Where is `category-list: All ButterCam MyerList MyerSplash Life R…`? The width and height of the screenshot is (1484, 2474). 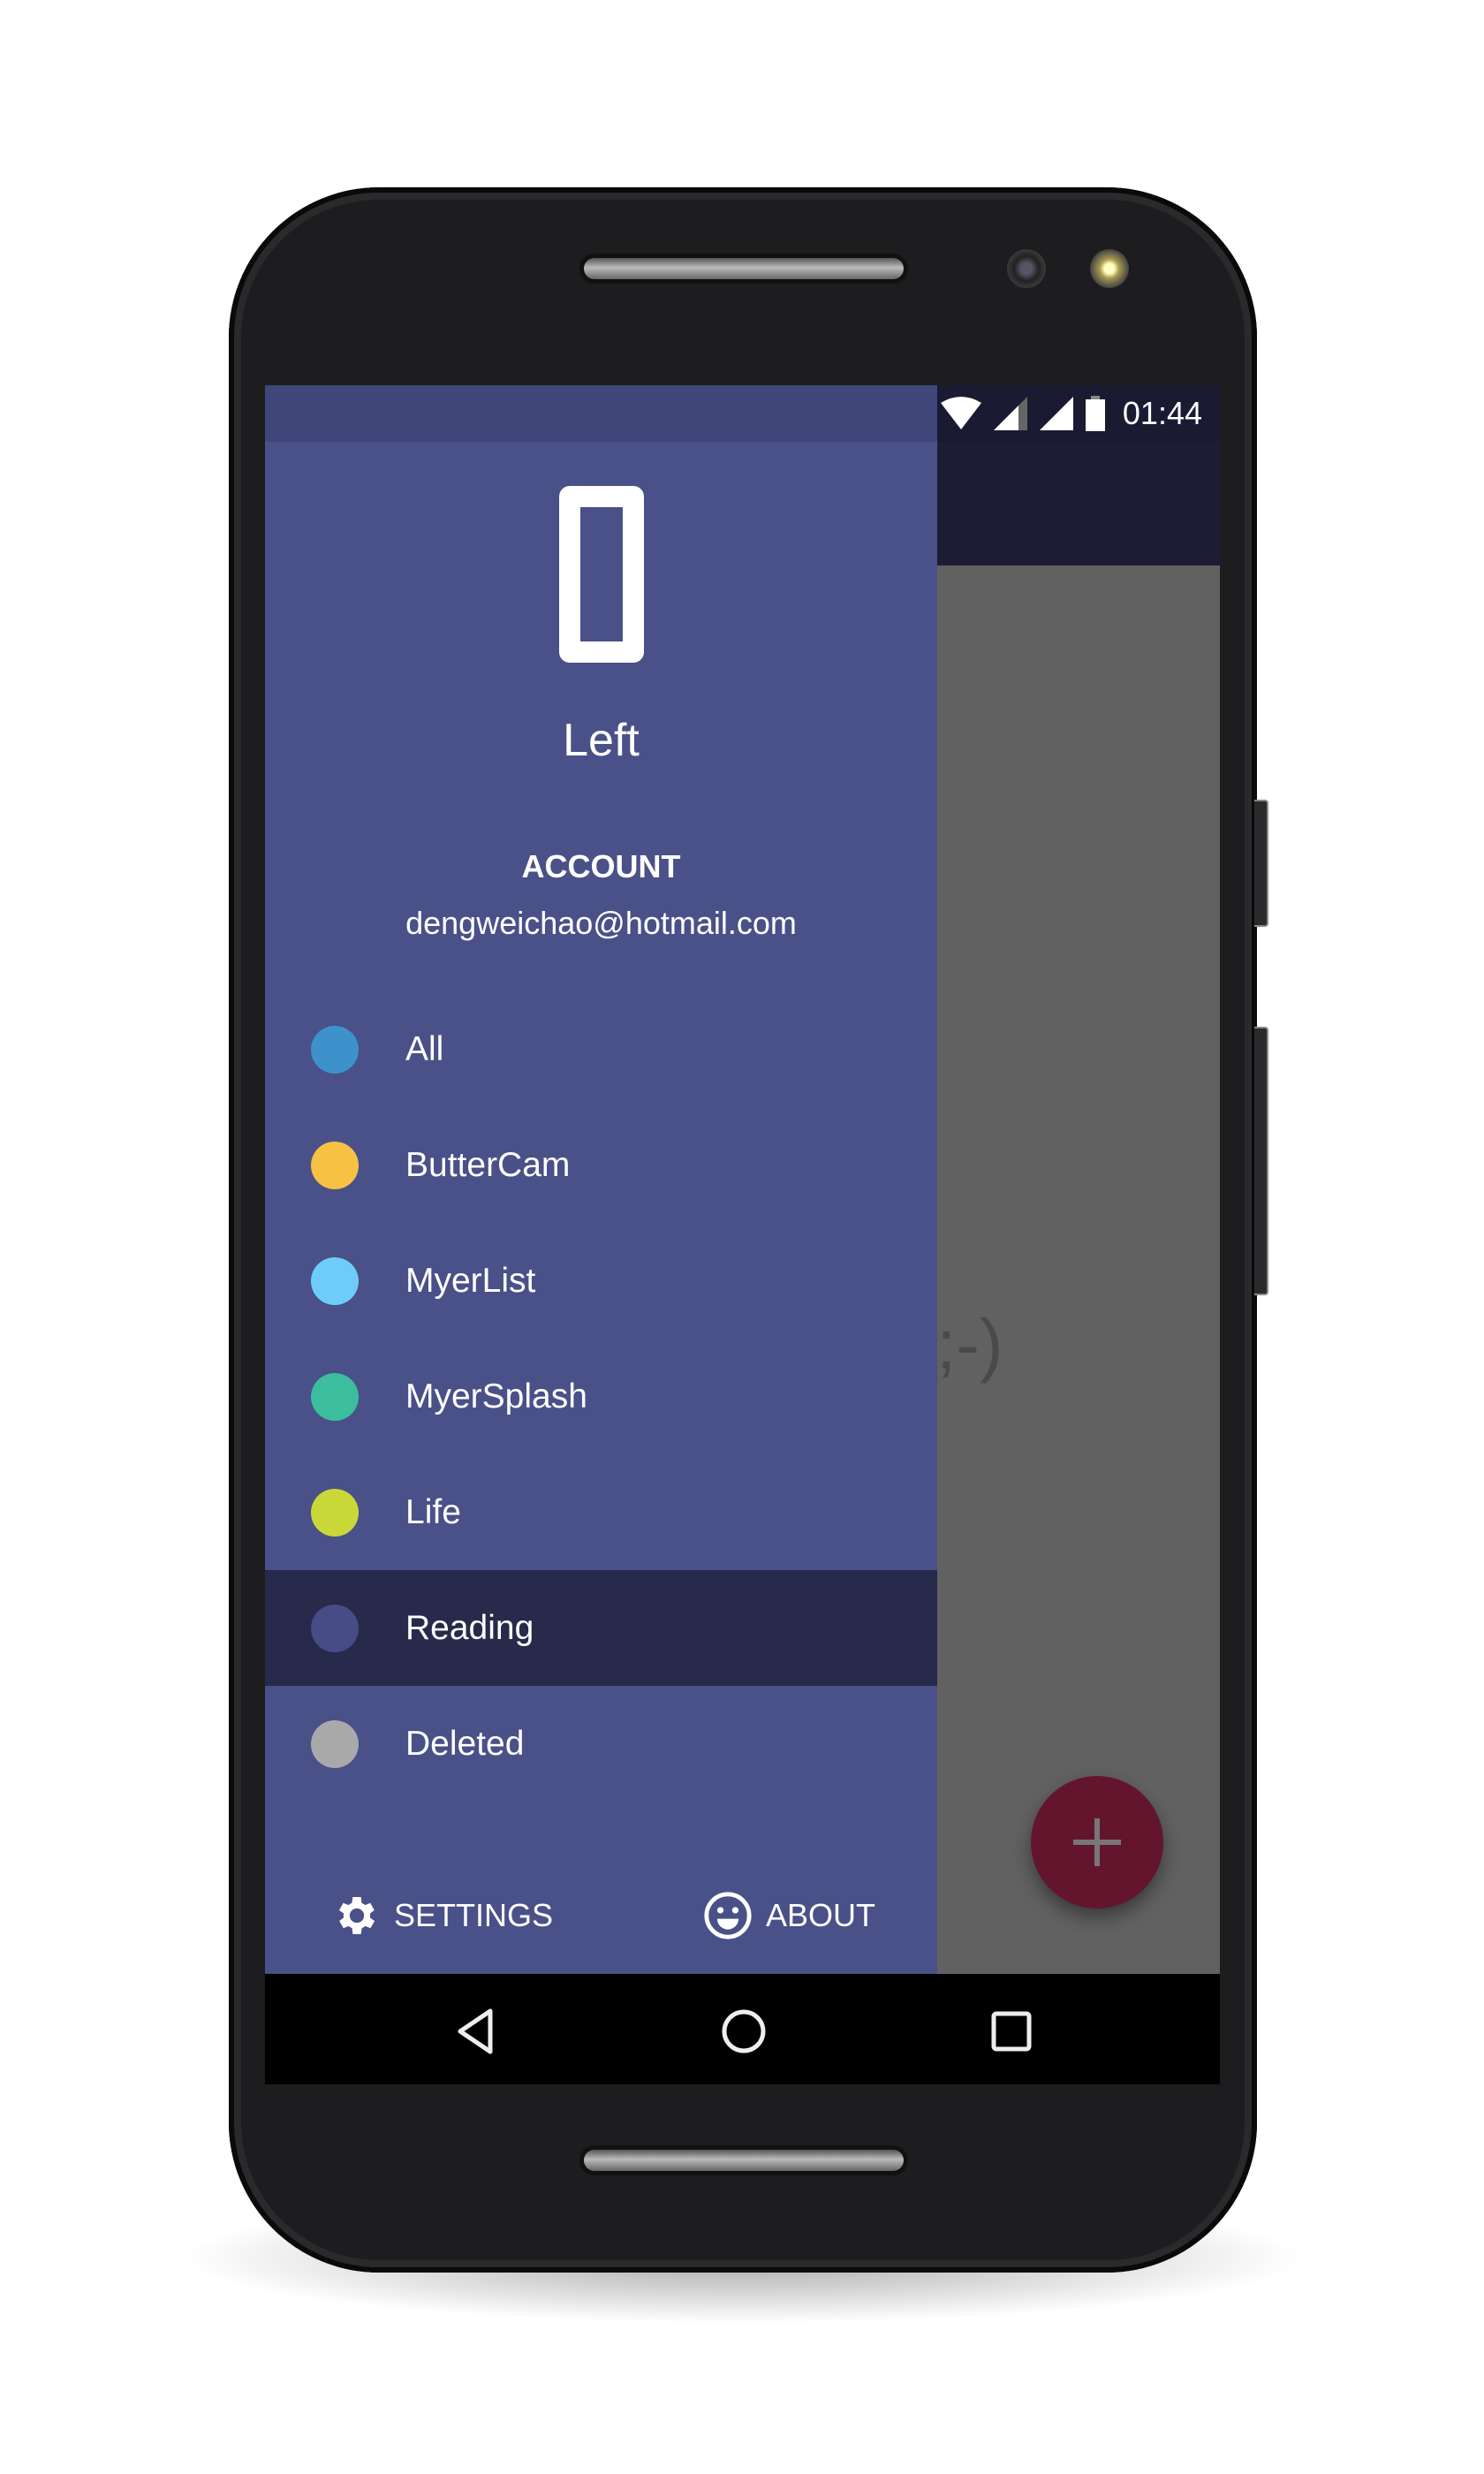 category-list: All ButterCam MyerList MyerSplash Life R… is located at coordinates (601, 1396).